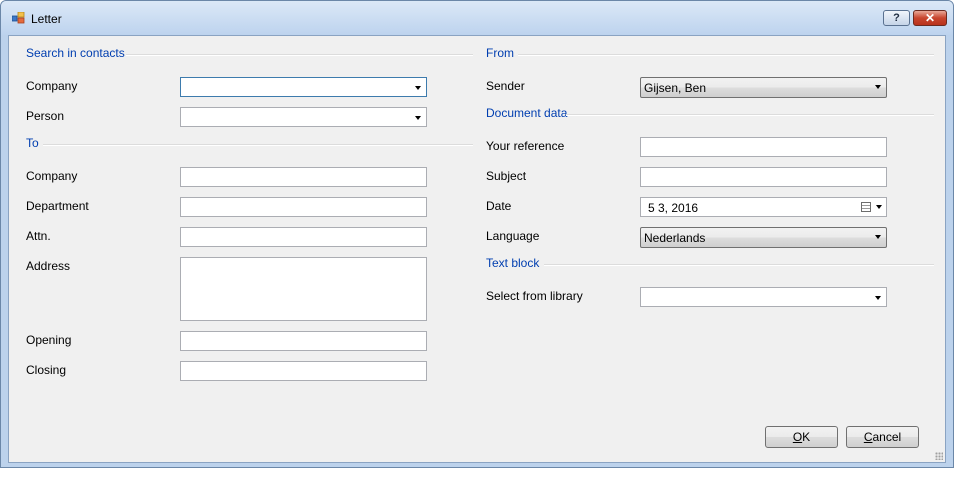  Describe the element at coordinates (763, 147) in the screenshot. I see `reference-field` at that location.